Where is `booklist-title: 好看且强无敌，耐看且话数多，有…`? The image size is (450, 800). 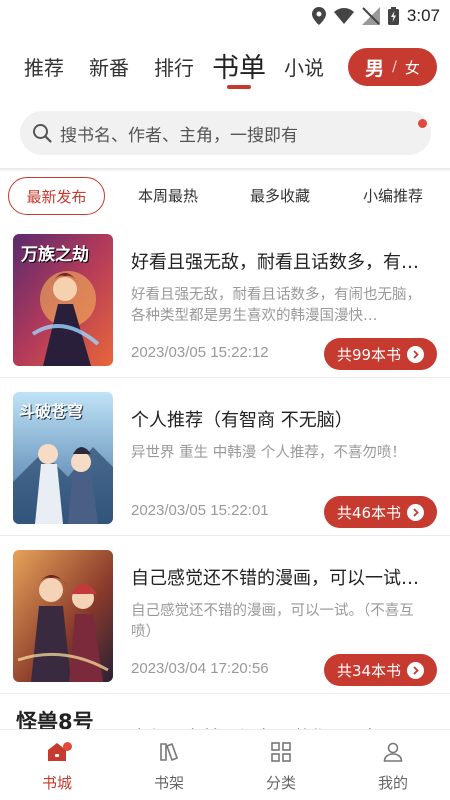
booklist-title: 好看且强无敌，耐看且话数多，有… is located at coordinates (275, 262).